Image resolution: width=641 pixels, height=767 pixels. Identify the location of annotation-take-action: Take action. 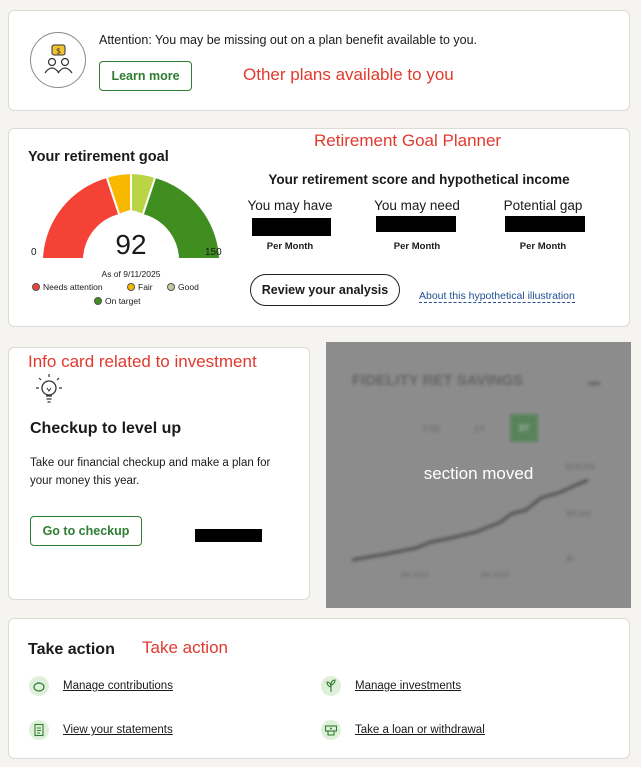
(185, 647).